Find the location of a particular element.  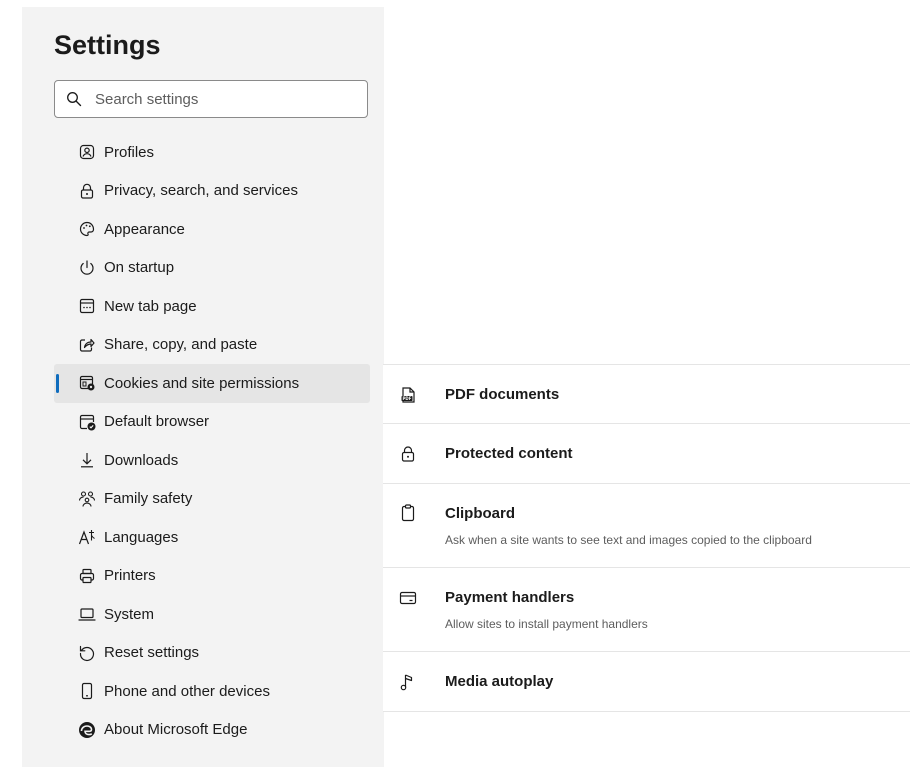

permission-title: Payment handlers is located at coordinates (510, 597).